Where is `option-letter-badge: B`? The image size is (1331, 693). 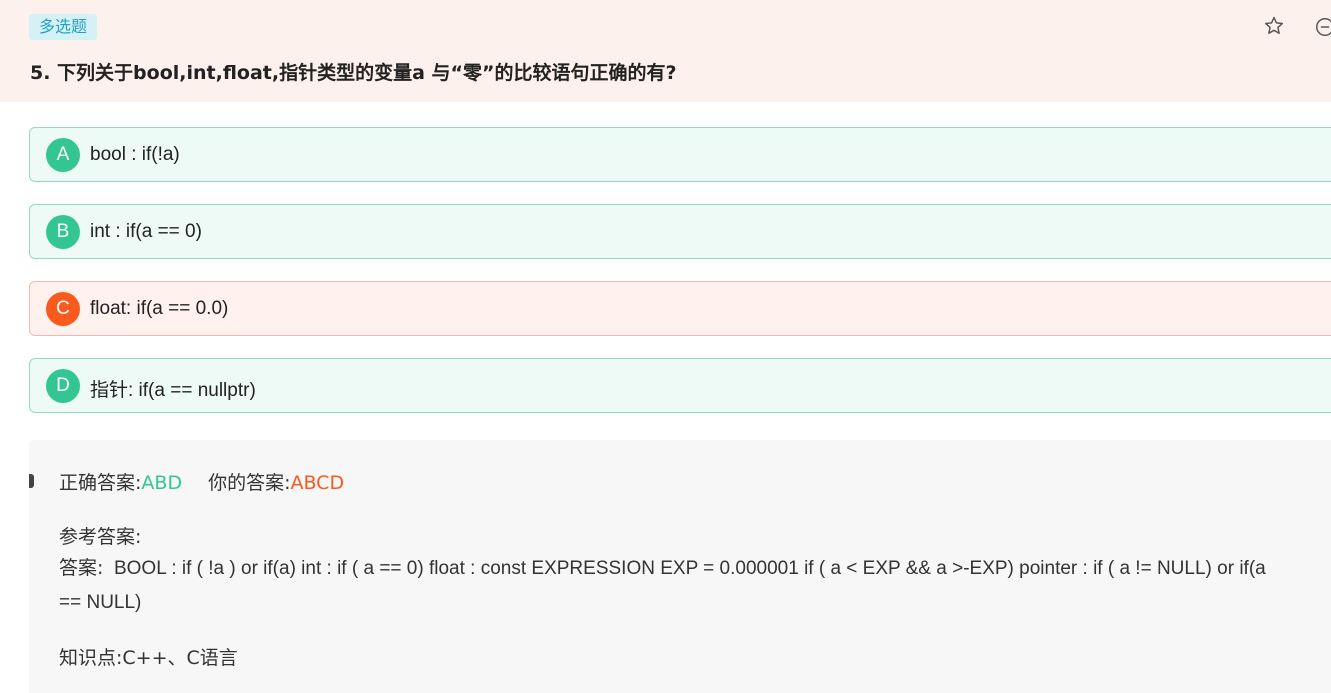
option-letter-badge: B is located at coordinates (63, 232).